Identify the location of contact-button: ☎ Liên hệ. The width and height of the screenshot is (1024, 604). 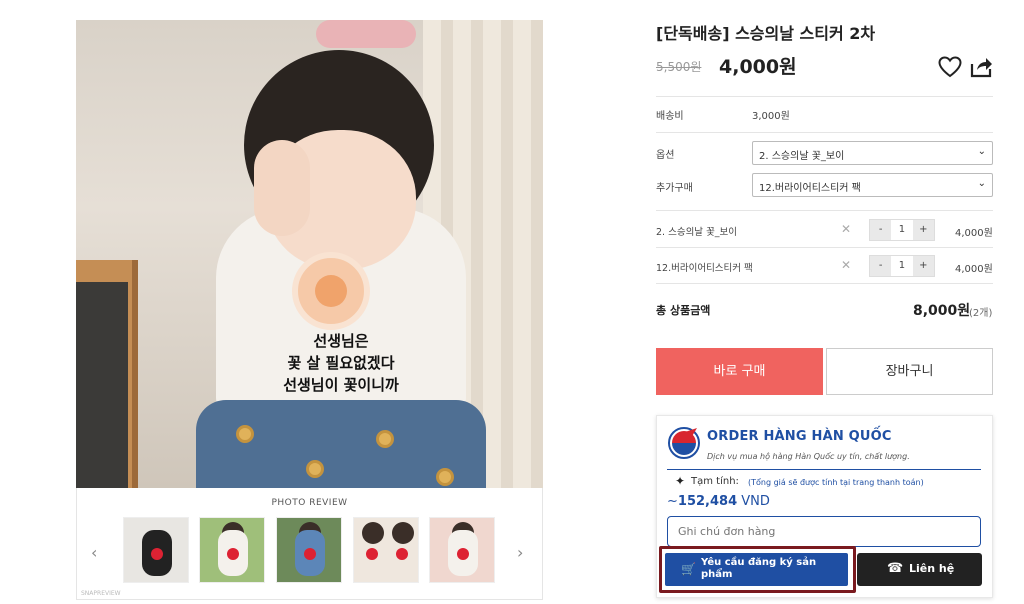
(919, 569).